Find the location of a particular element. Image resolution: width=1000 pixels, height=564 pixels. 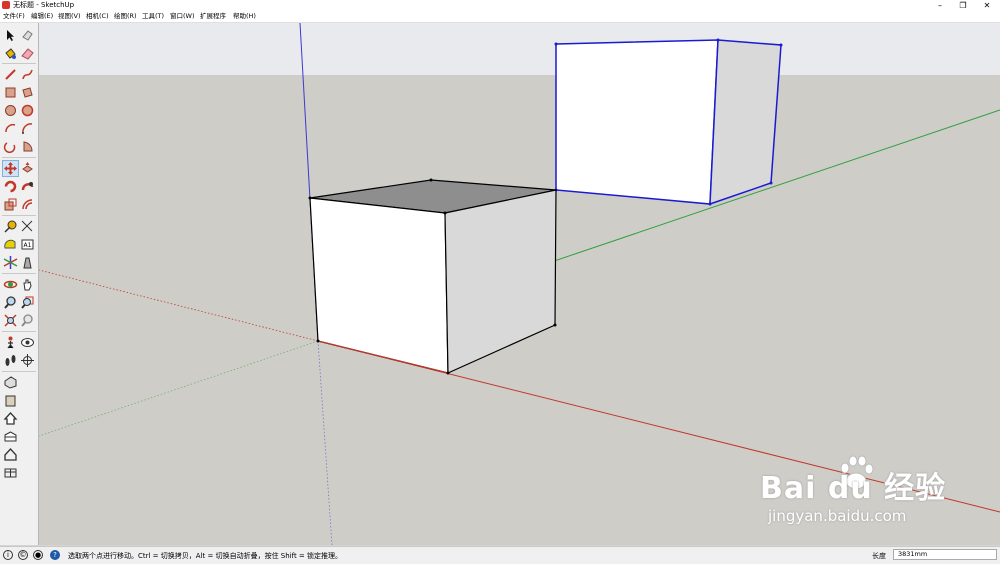

paint-bucket-icon is located at coordinates (10, 53).